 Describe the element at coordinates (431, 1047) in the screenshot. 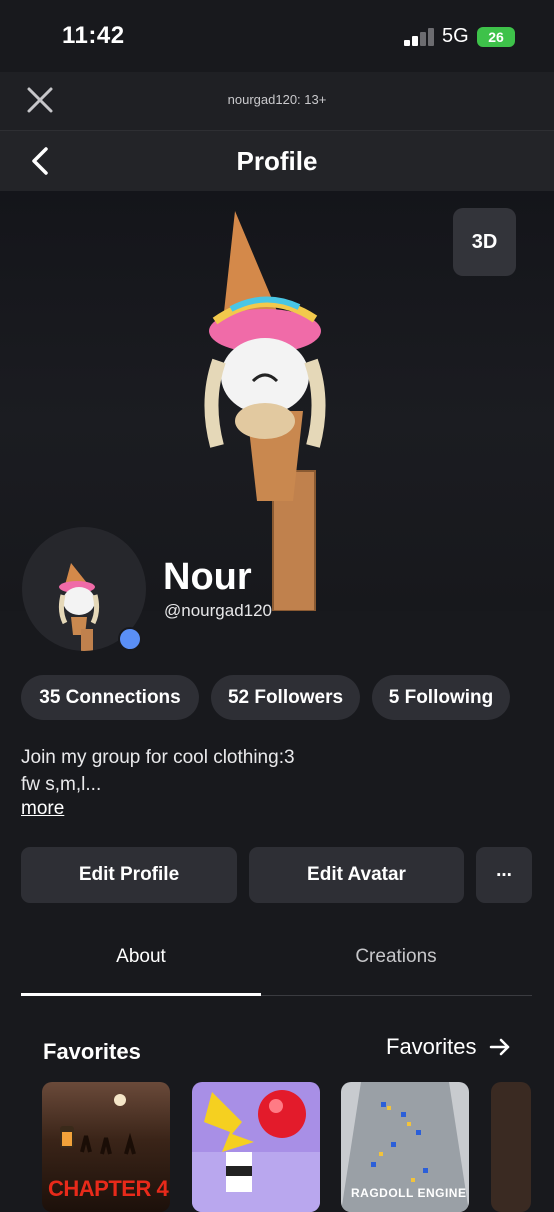

I see `favorites-see-all-link: Favorites` at that location.